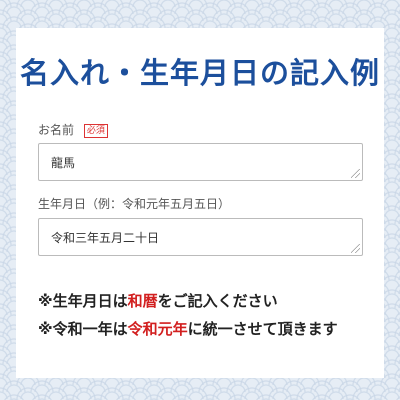 The width and height of the screenshot is (400, 400). Describe the element at coordinates (63, 163) in the screenshot. I see `name-field-value: 龍馬` at that location.